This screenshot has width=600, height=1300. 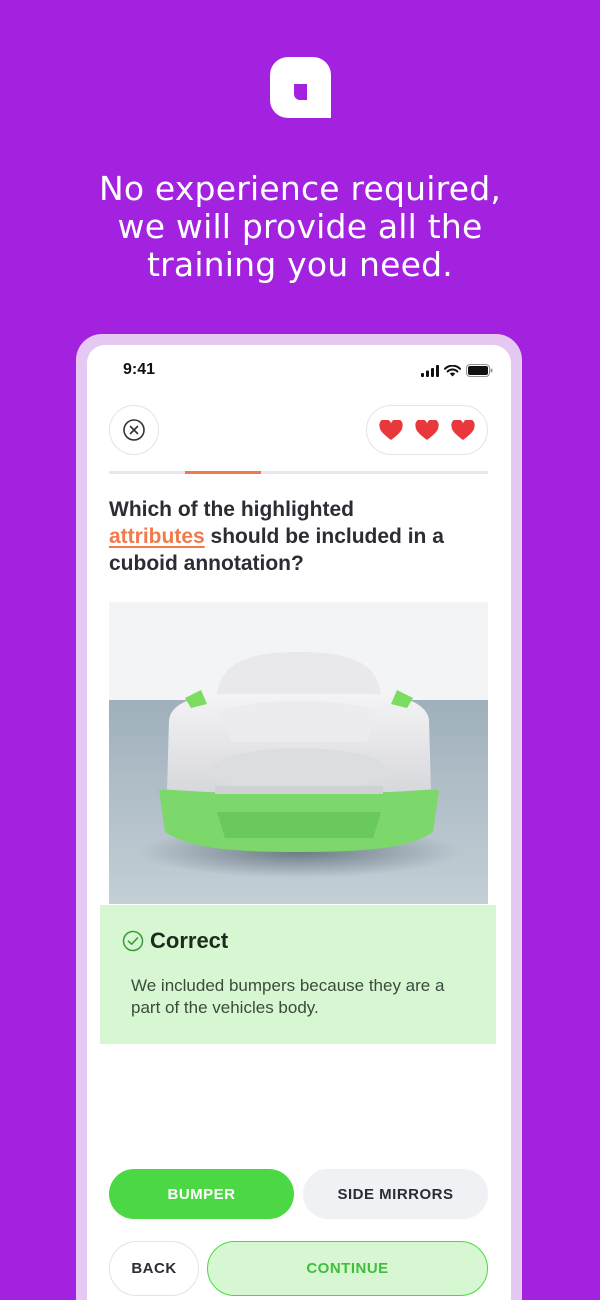 I want to click on car-image, so click(x=298, y=753).